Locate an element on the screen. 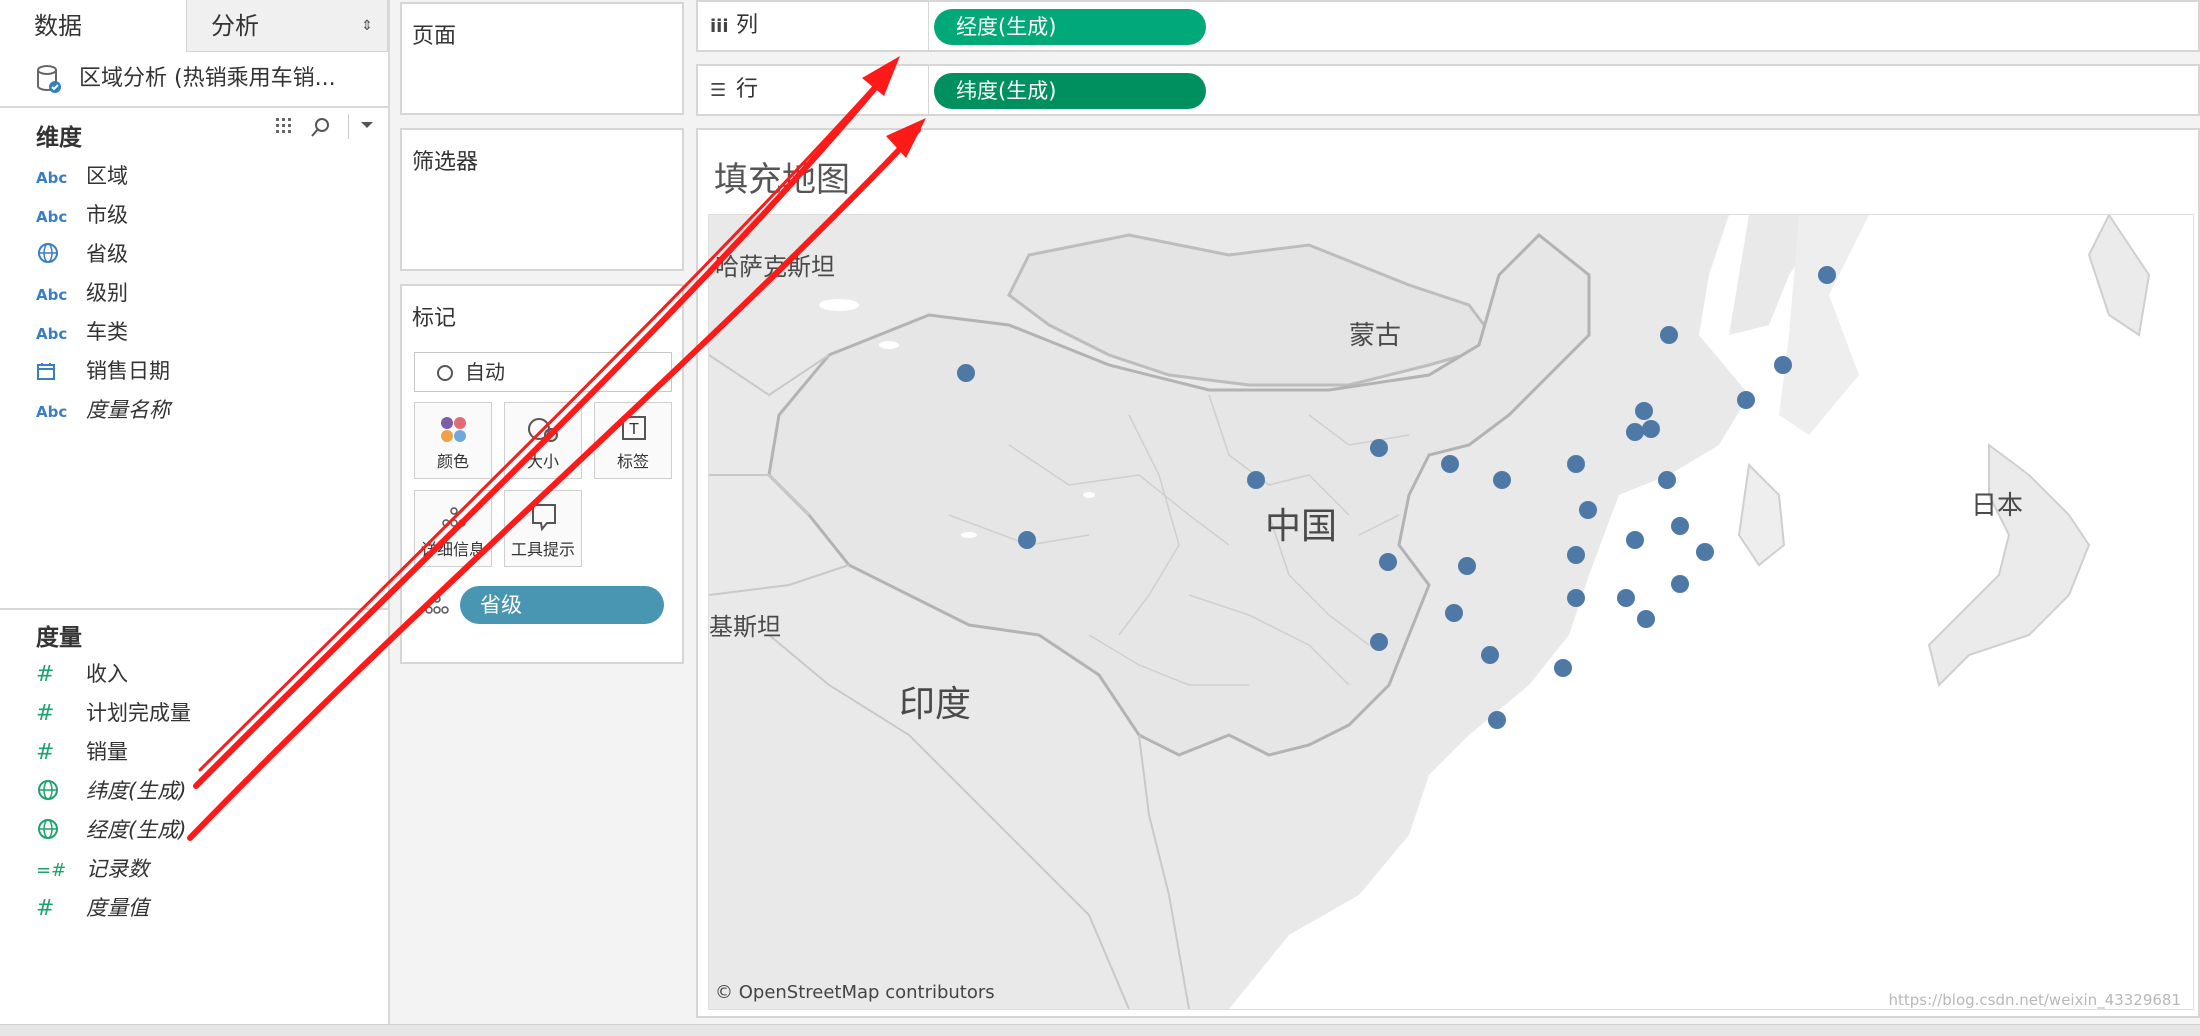  field-label: 度量名称 is located at coordinates (128, 410).